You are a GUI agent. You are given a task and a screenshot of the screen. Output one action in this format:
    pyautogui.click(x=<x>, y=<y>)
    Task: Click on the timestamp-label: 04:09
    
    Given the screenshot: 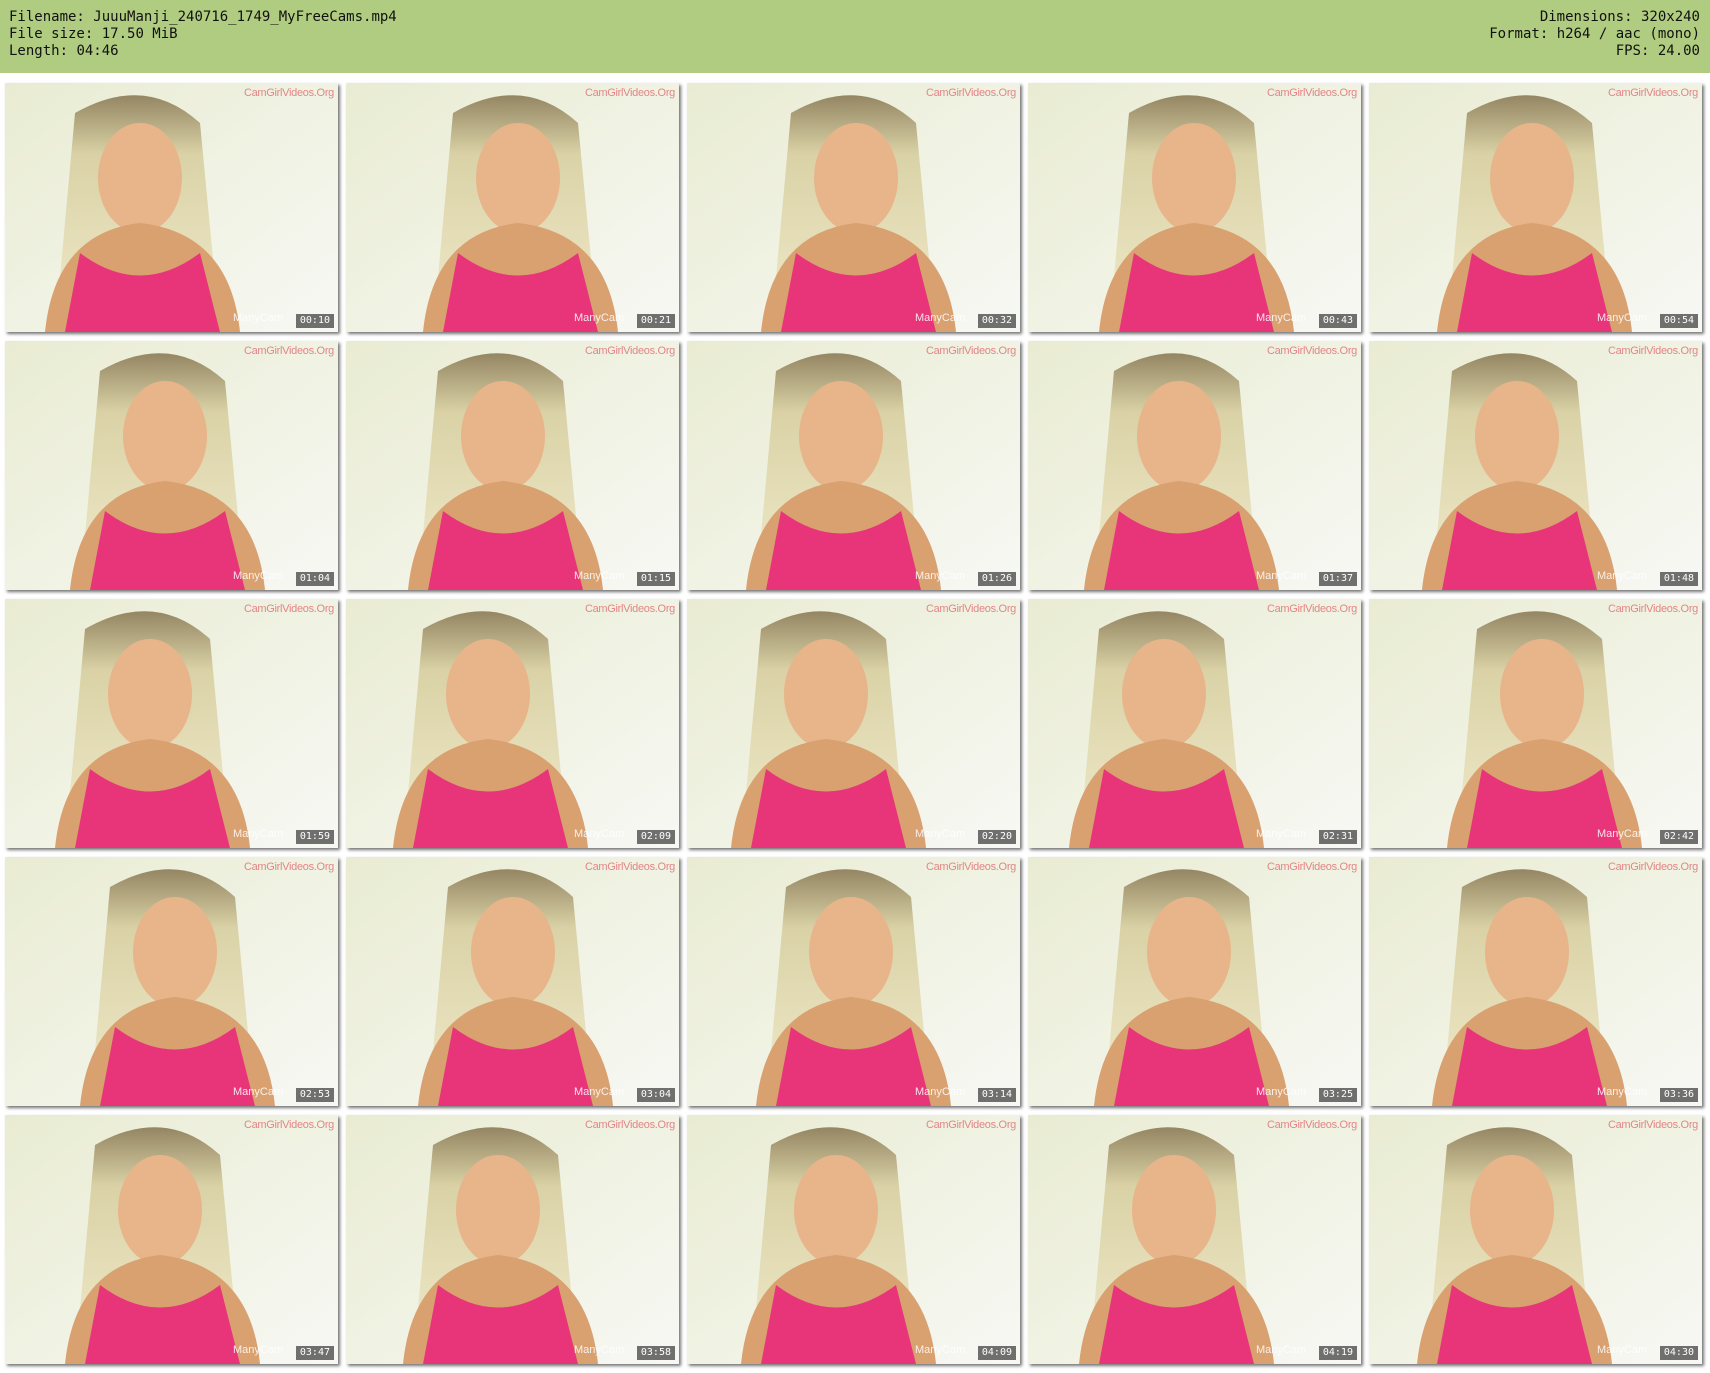 What is the action you would take?
    pyautogui.click(x=996, y=1353)
    